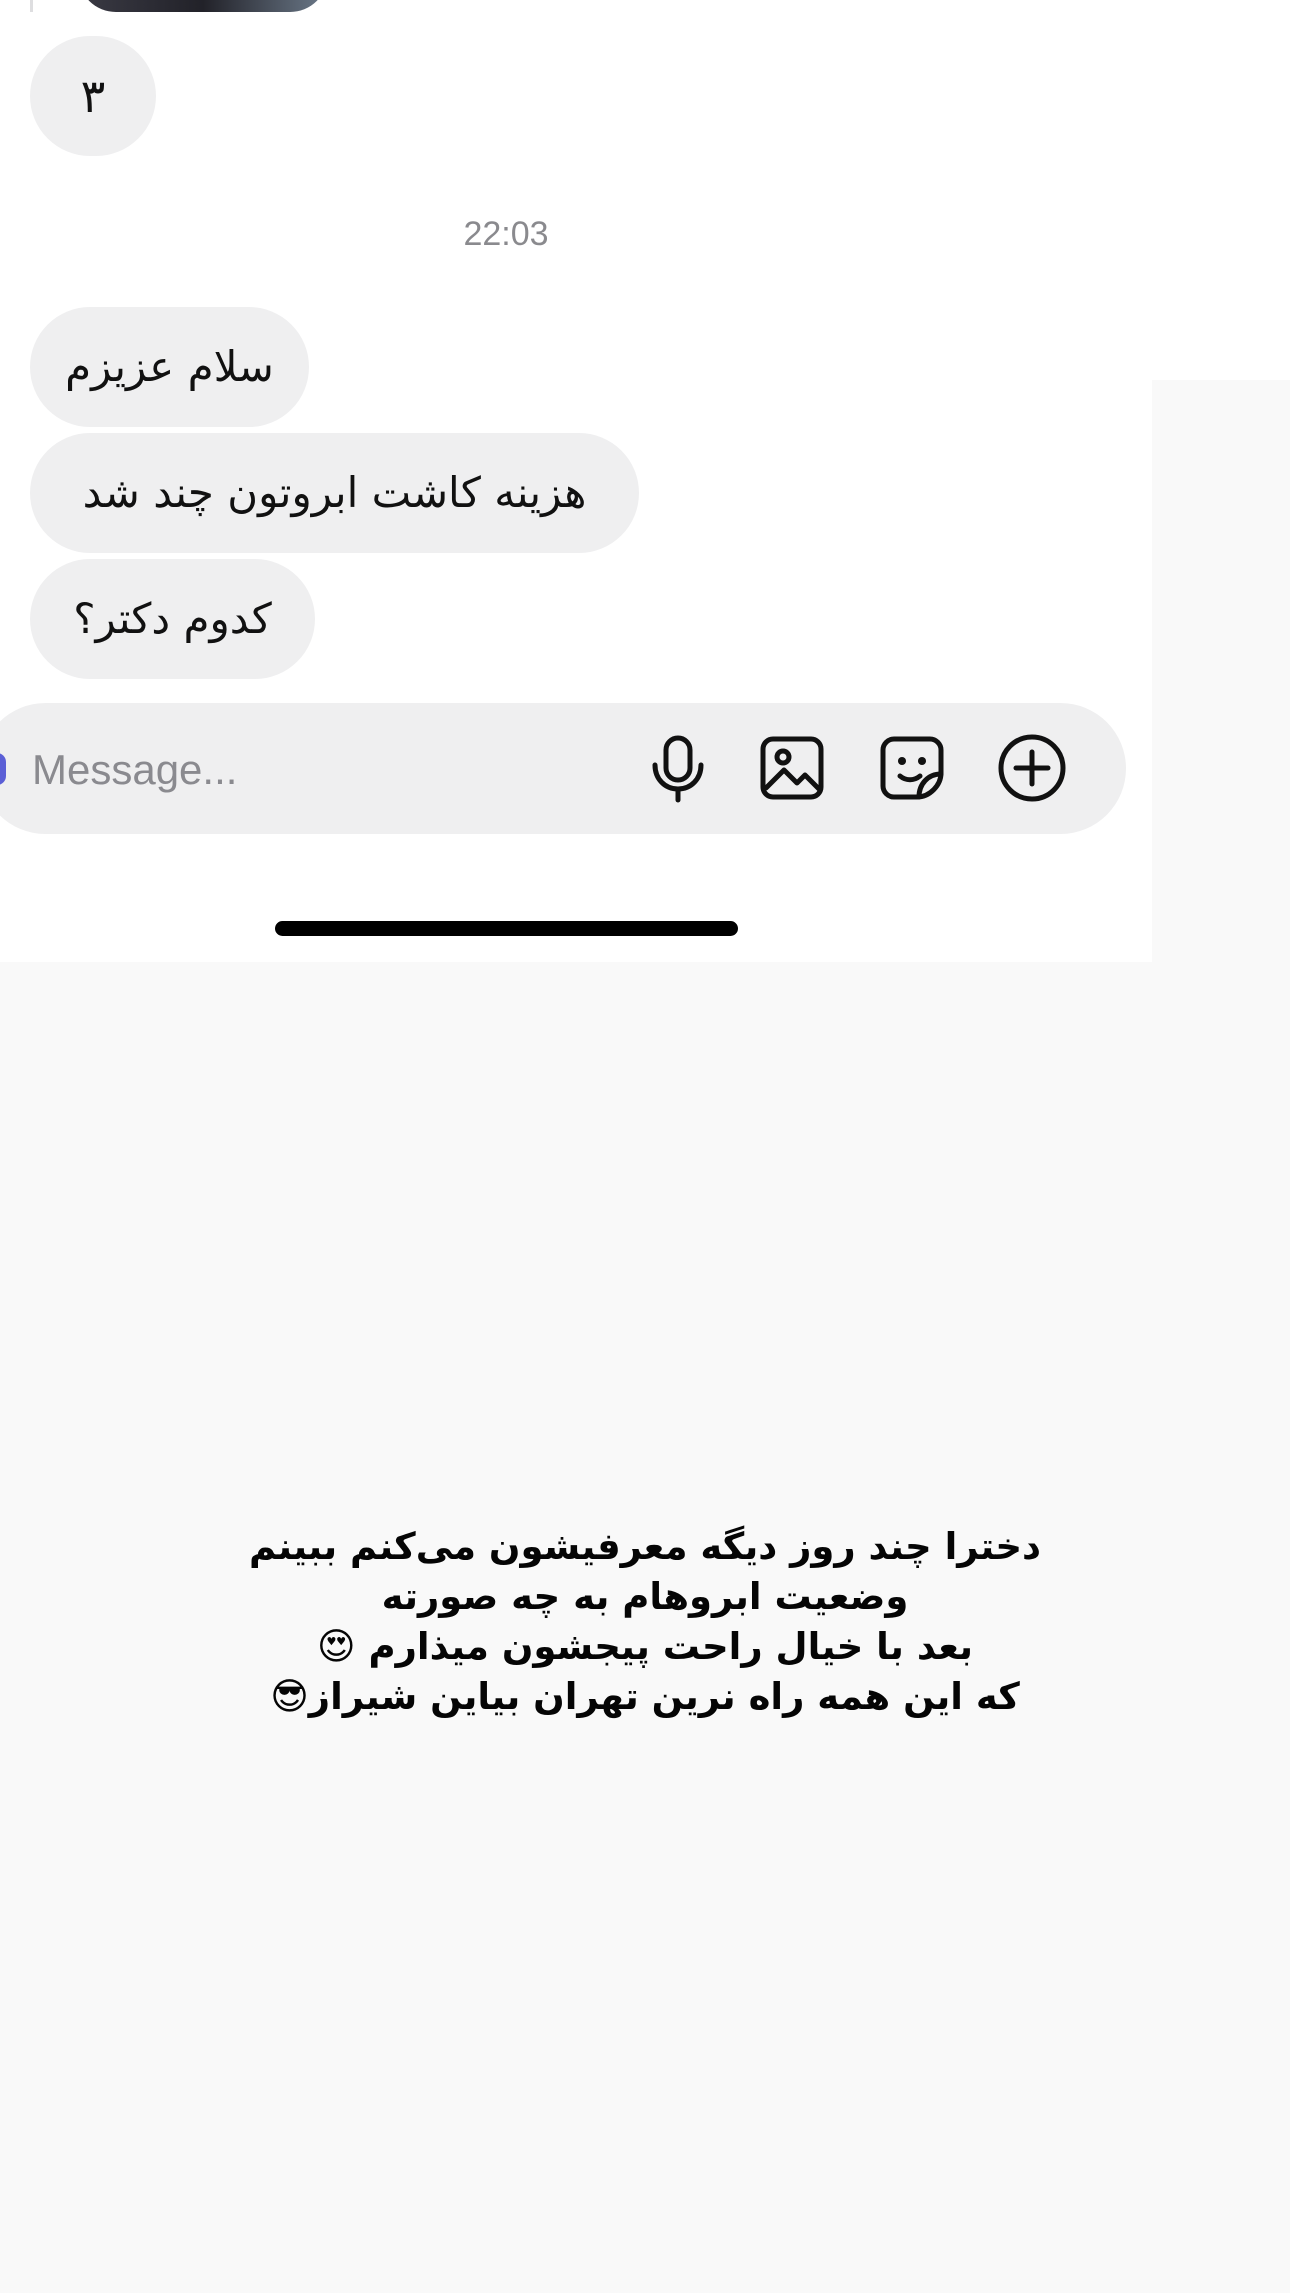  What do you see at coordinates (312, 770) in the screenshot?
I see `message-input` at bounding box center [312, 770].